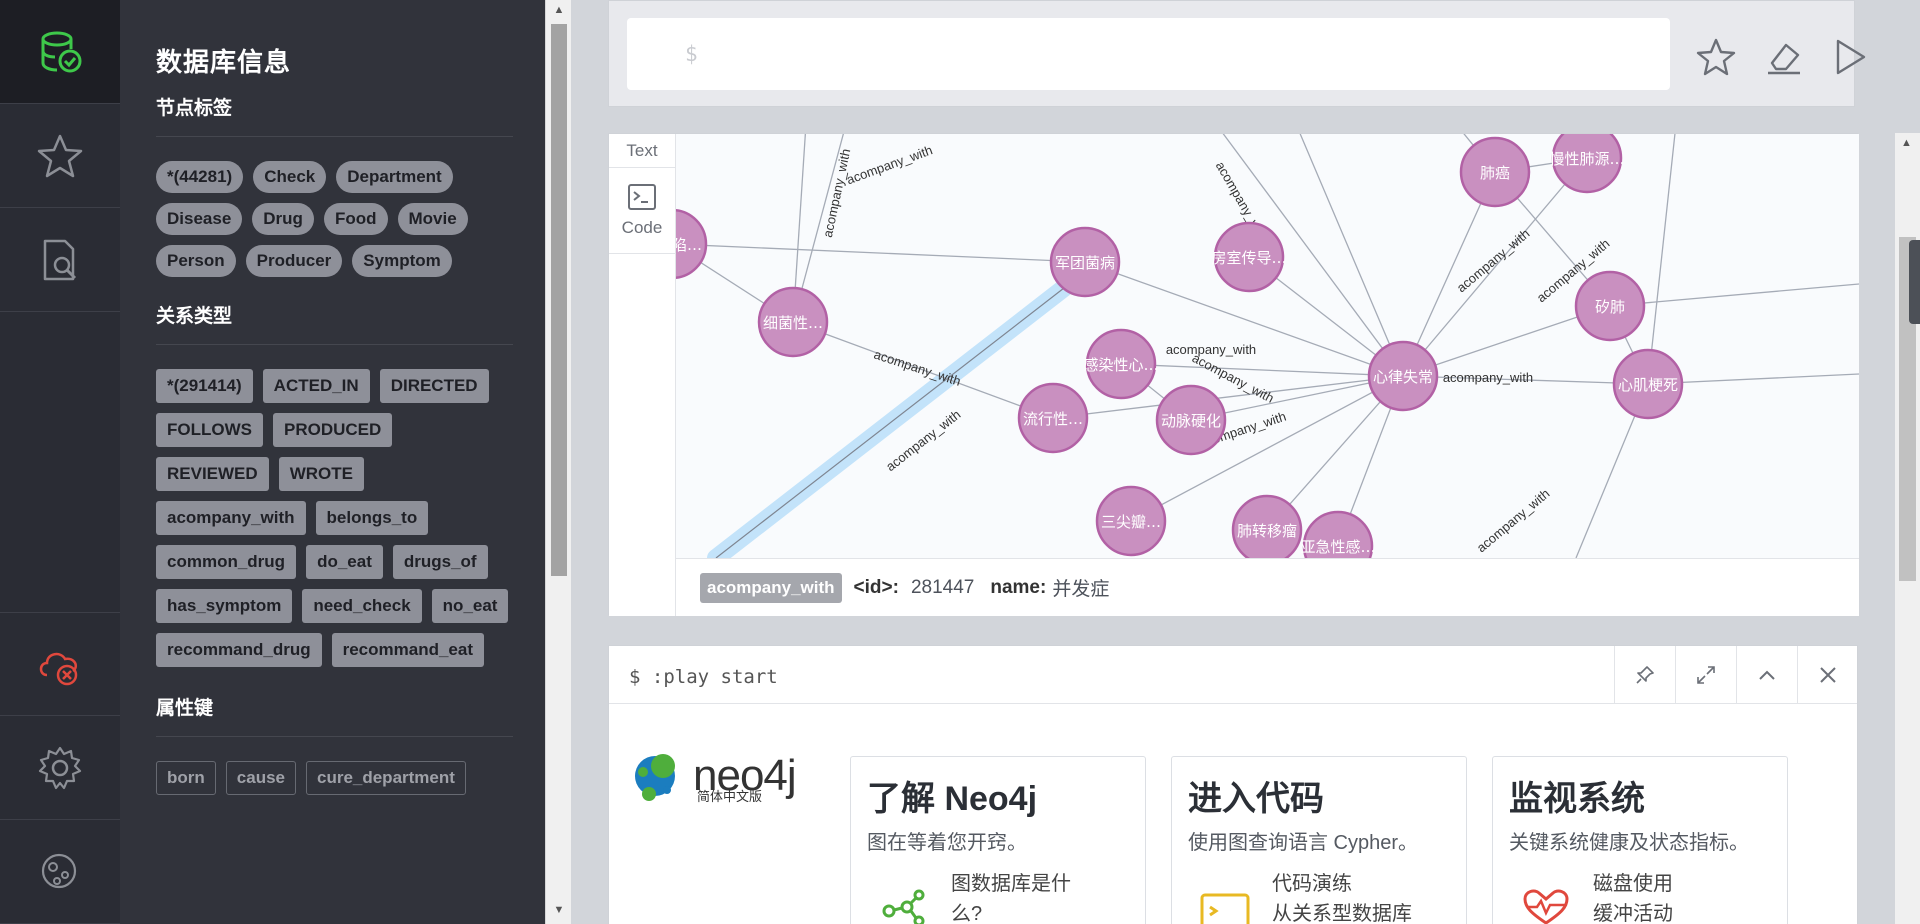 The image size is (1920, 924). What do you see at coordinates (355, 219) in the screenshot?
I see `node-label-tag: Food` at bounding box center [355, 219].